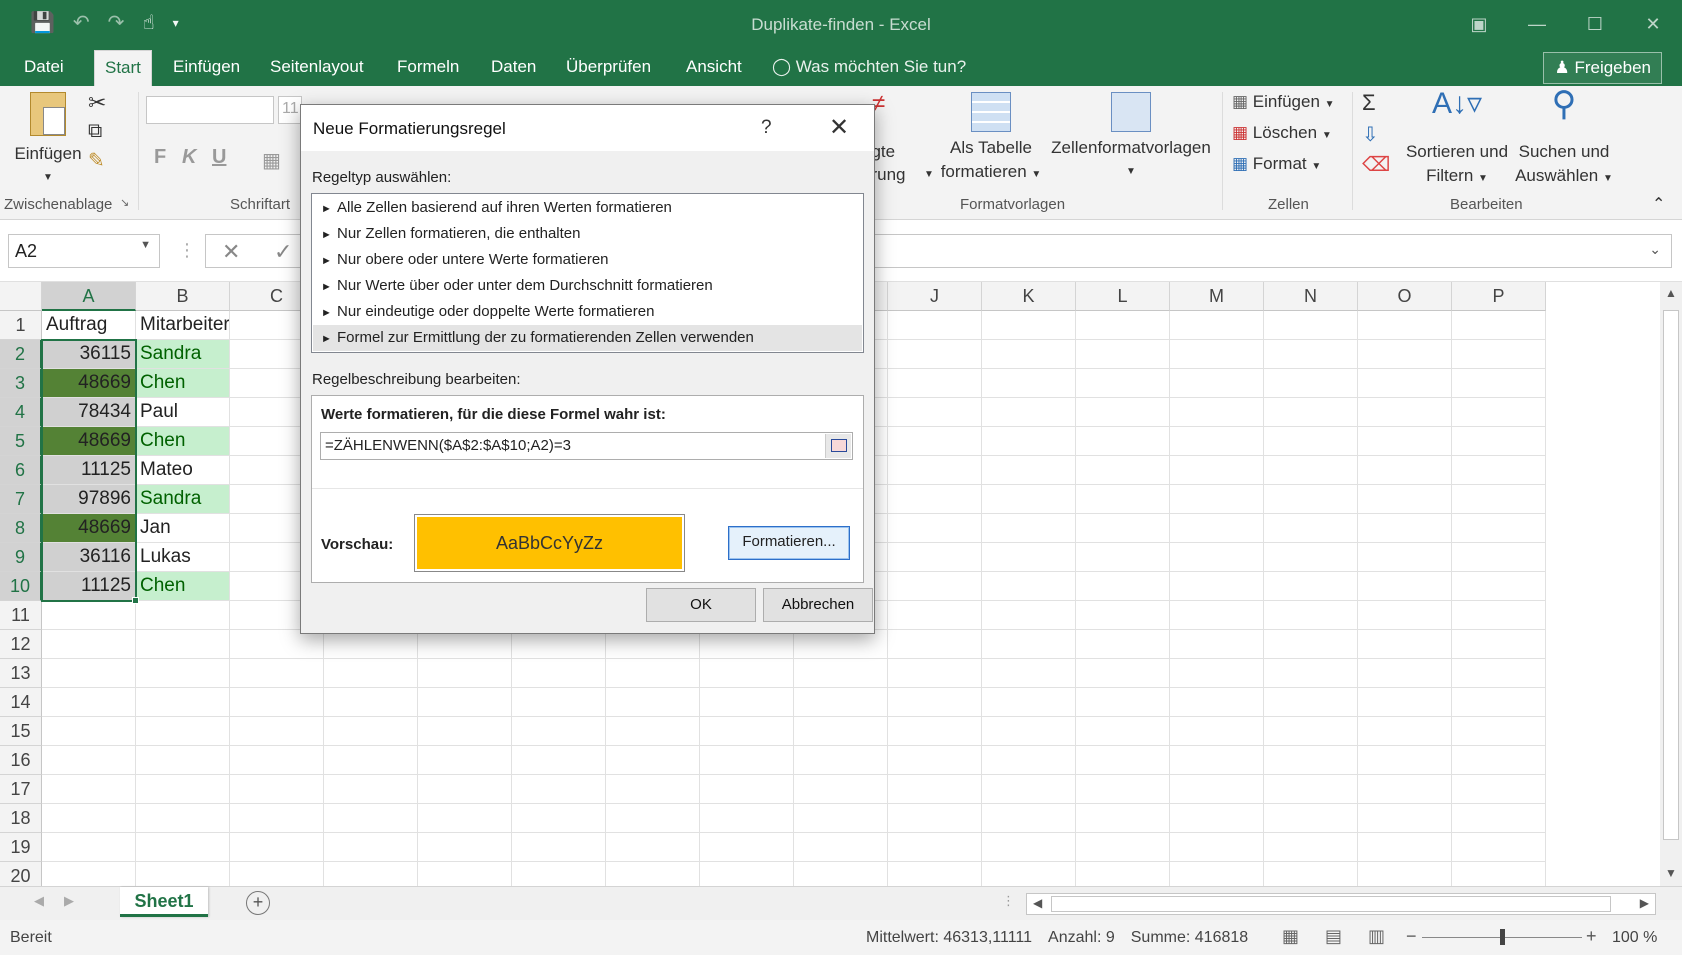 The width and height of the screenshot is (1682, 955). What do you see at coordinates (587, 234) in the screenshot?
I see `rule-type-item: ► Nur Zellen formatieren, die enthalten` at bounding box center [587, 234].